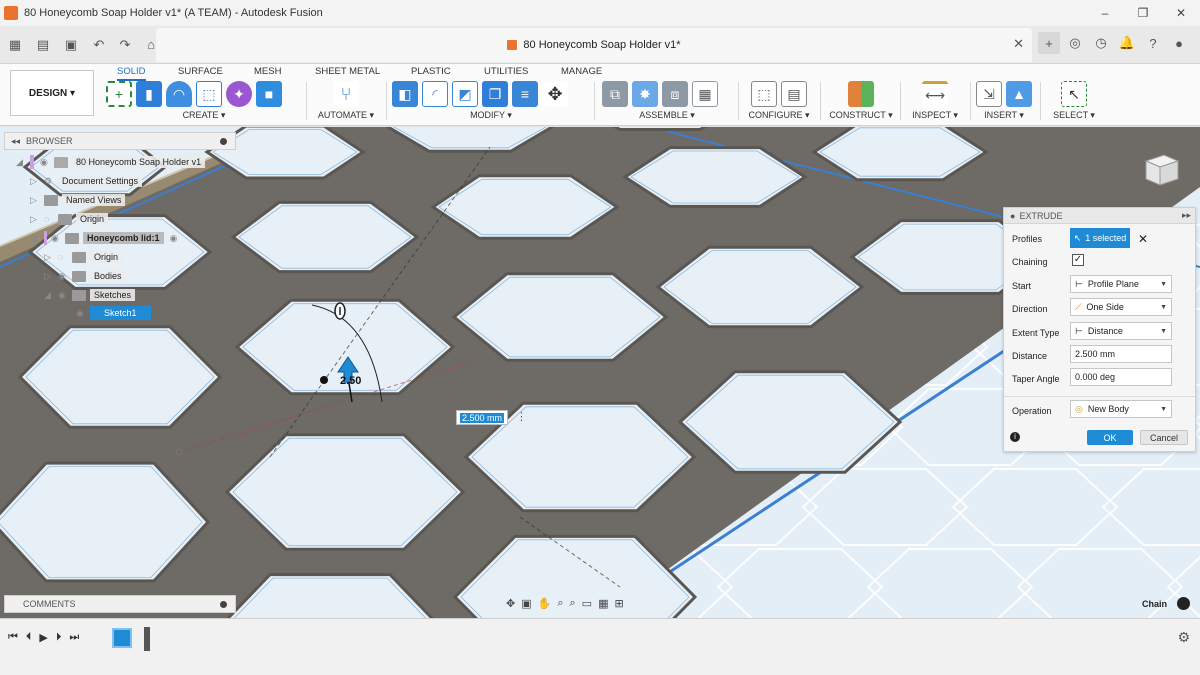  What do you see at coordinates (1121, 284) in the screenshot?
I see `start-select: ⊢ Profile Plane ▼` at bounding box center [1121, 284].